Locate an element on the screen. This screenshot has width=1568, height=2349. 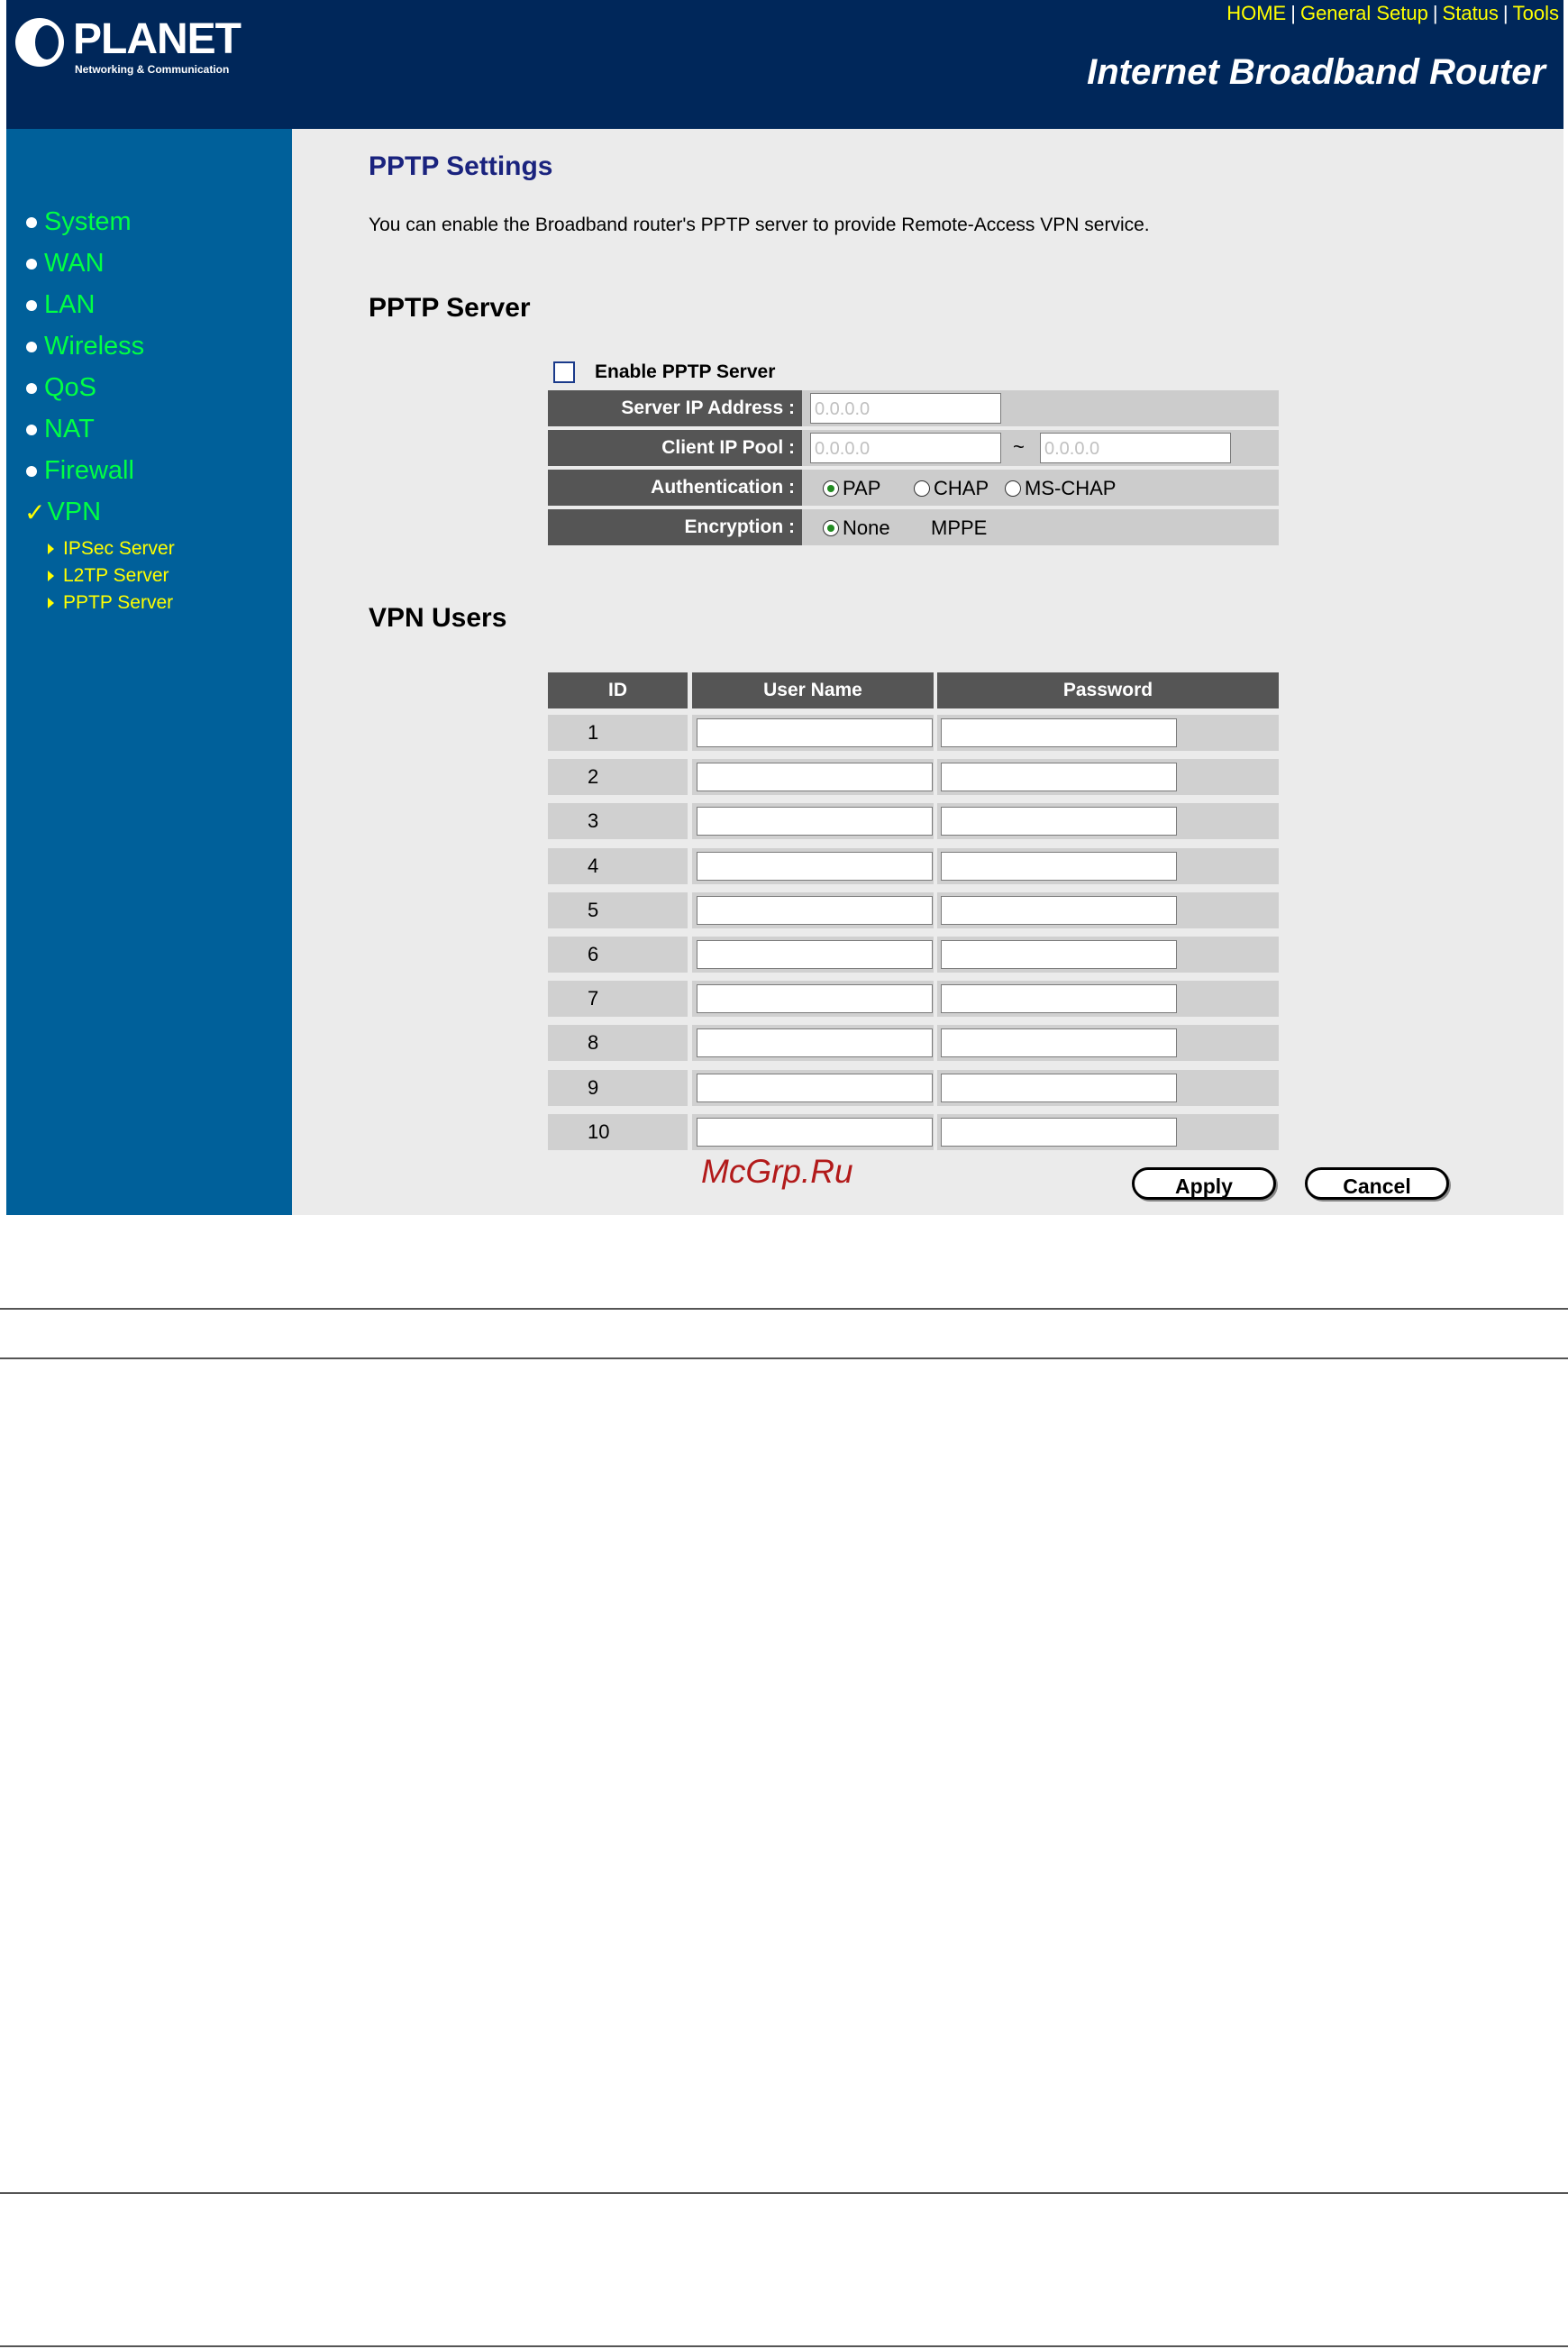
auth-chap-radio: CHAP is located at coordinates (951, 488).